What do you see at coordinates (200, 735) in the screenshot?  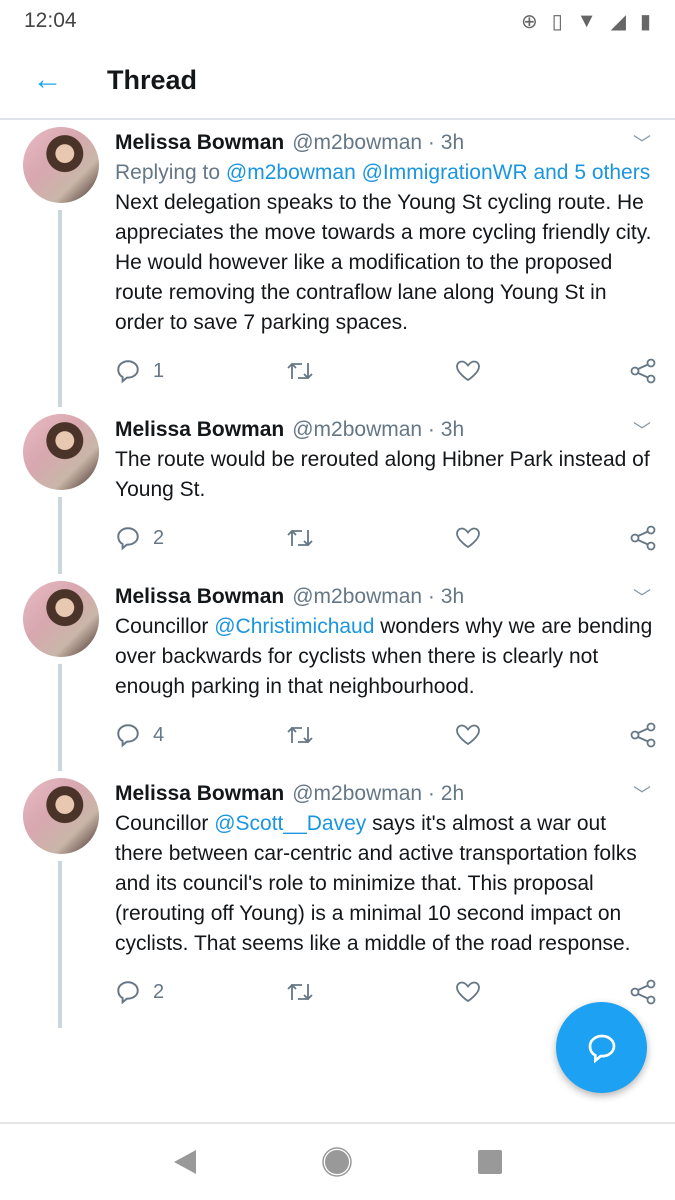 I see `reply-button: 4` at bounding box center [200, 735].